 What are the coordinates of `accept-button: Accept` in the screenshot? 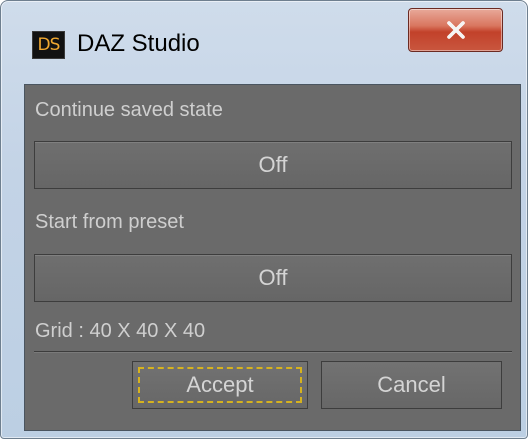 It's located at (220, 385).